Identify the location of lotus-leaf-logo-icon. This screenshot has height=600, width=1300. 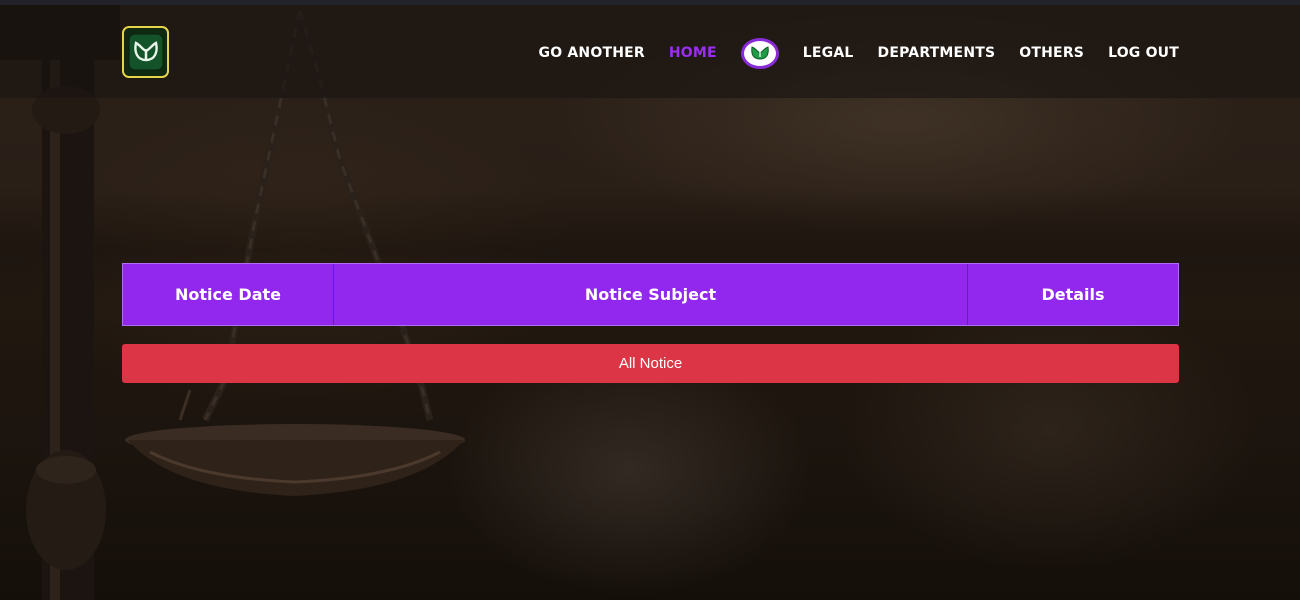
(145, 52).